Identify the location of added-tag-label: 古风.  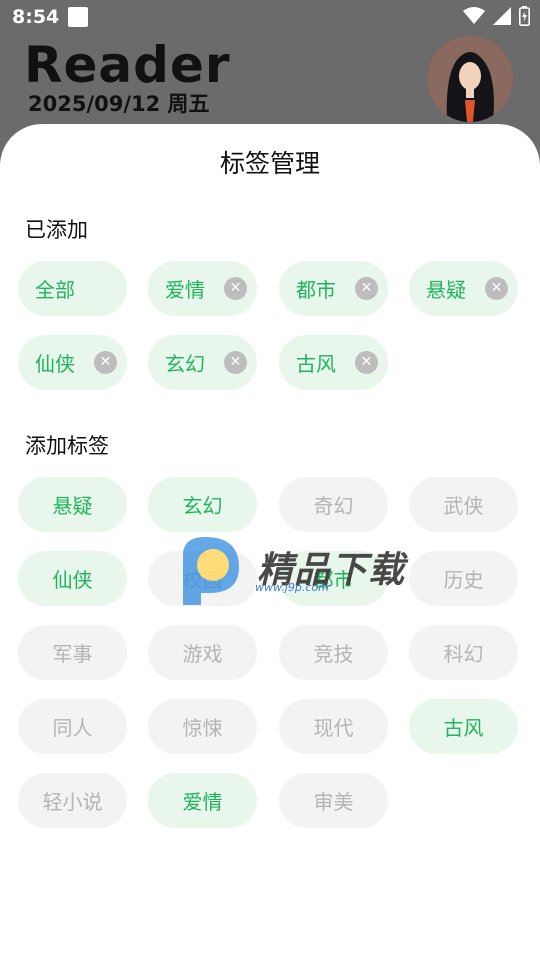
(316, 364).